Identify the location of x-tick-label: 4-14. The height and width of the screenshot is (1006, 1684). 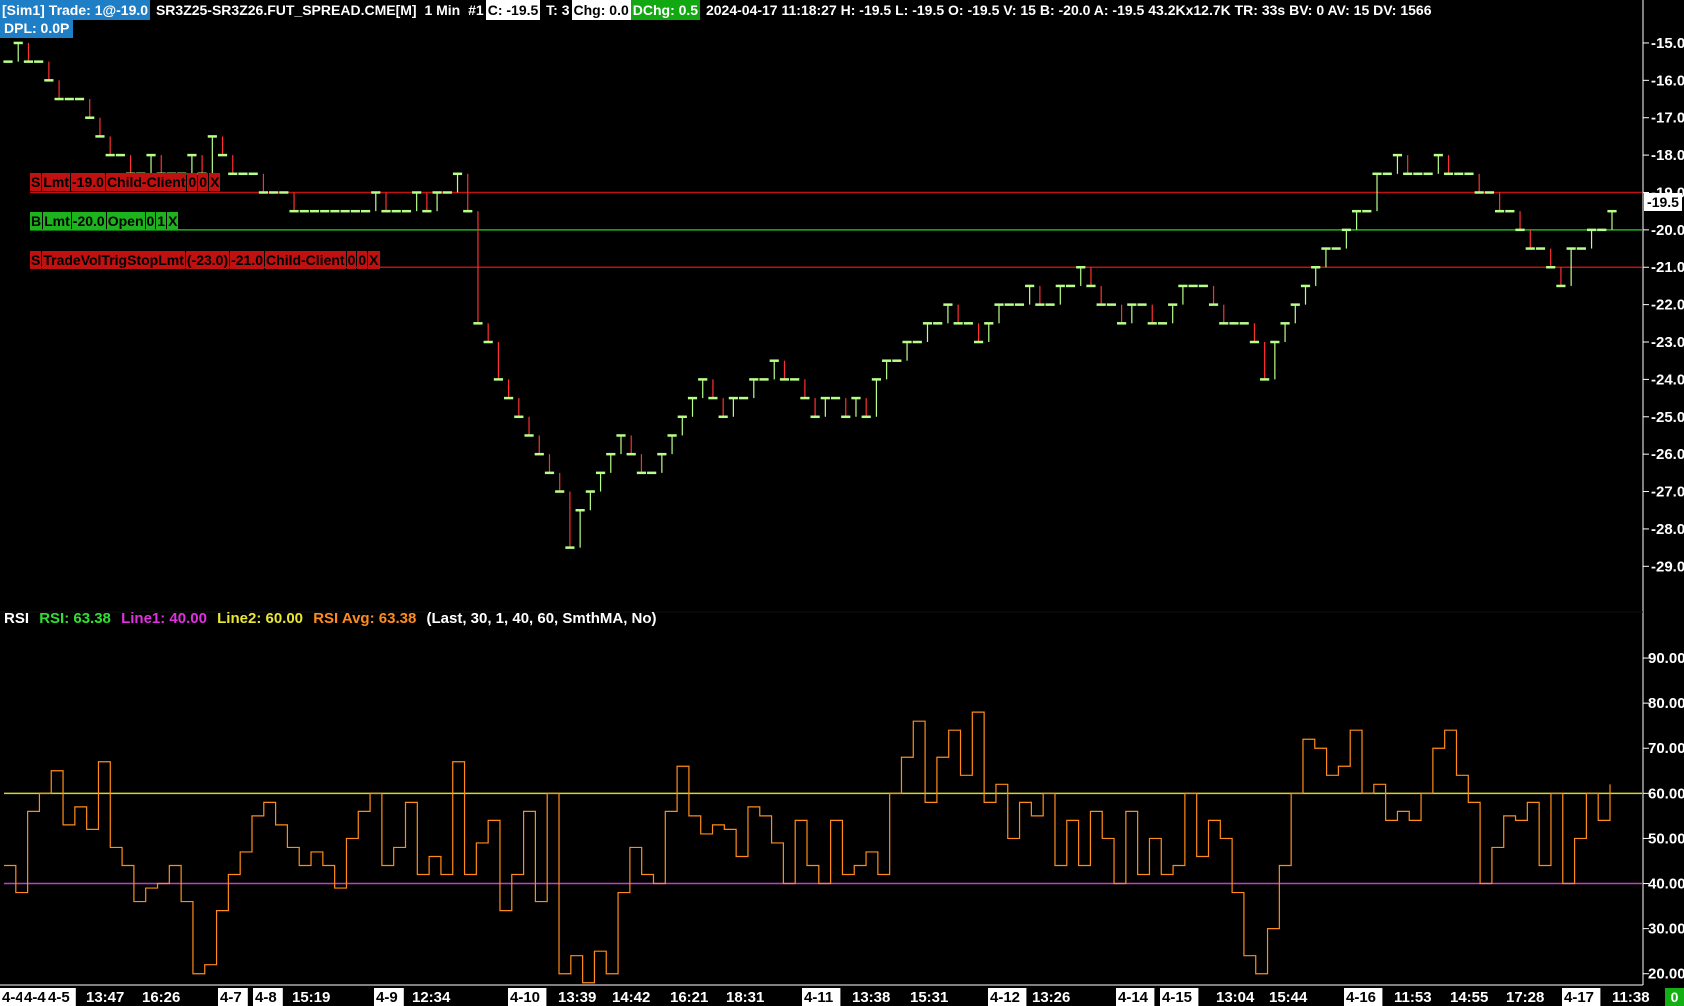
(1133, 997).